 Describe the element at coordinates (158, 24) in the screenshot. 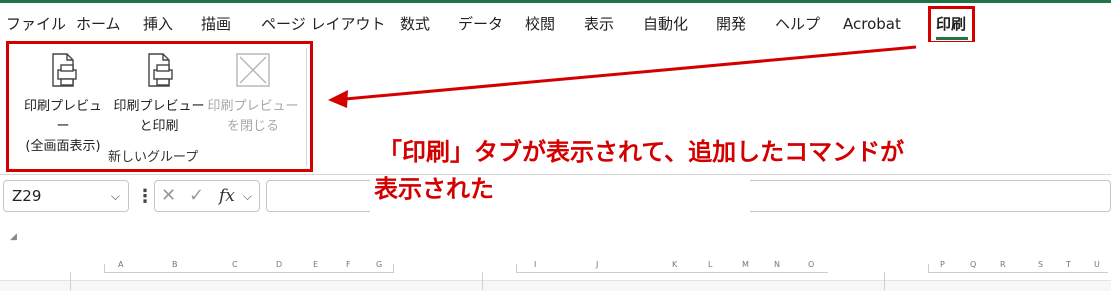

I see `tab-insert: 挿入` at that location.